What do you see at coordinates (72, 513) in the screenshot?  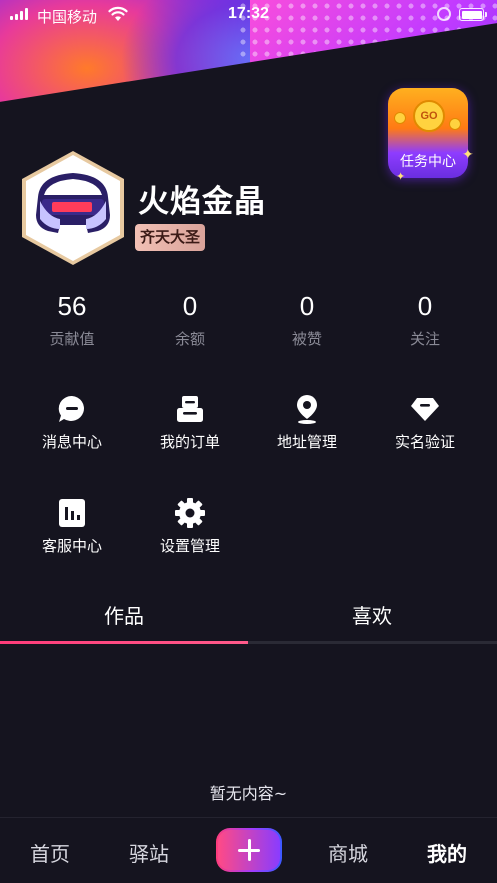 I see `service-chart-icon` at bounding box center [72, 513].